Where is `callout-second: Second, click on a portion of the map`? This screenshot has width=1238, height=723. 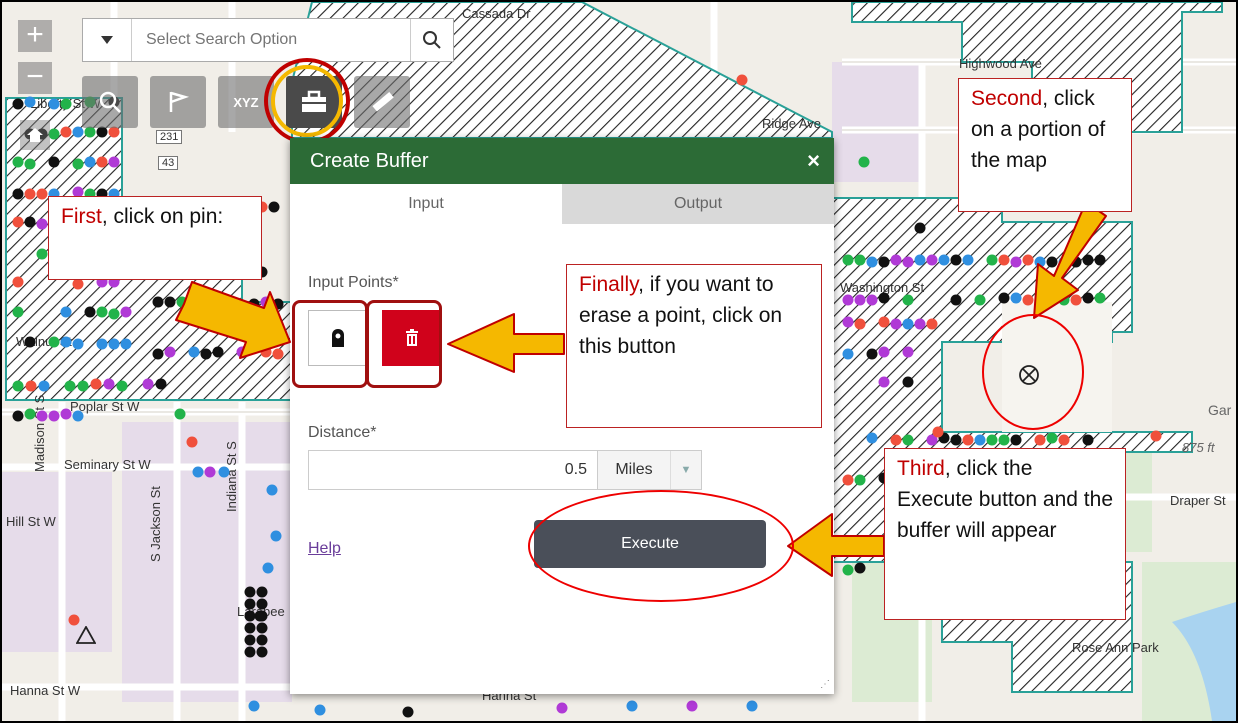
callout-second: Second, click on a portion of the map is located at coordinates (1045, 145).